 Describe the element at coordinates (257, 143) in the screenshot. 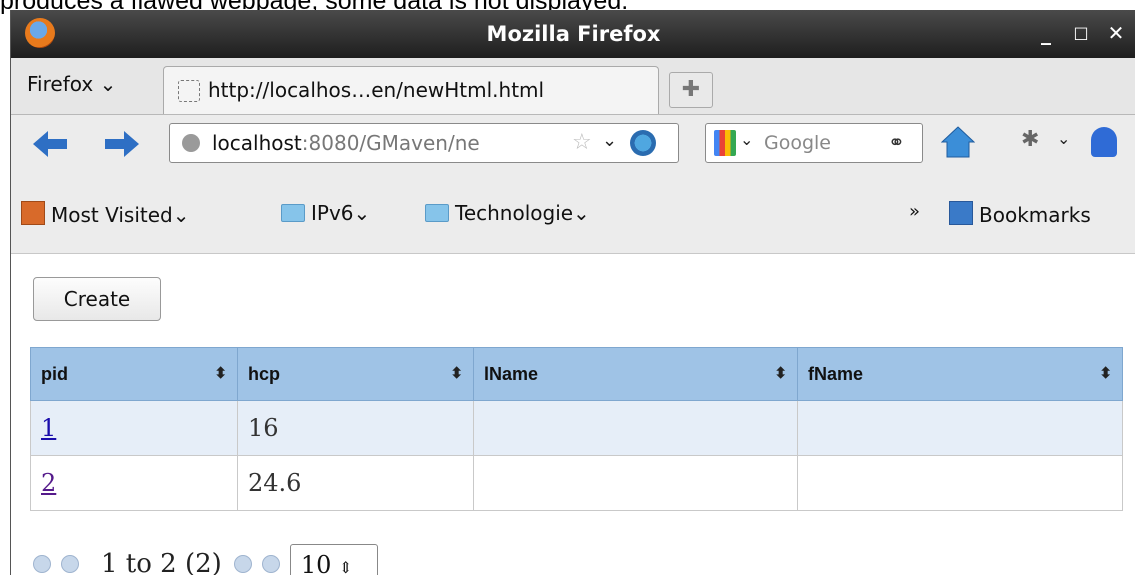

I see `url-host: localhost` at that location.